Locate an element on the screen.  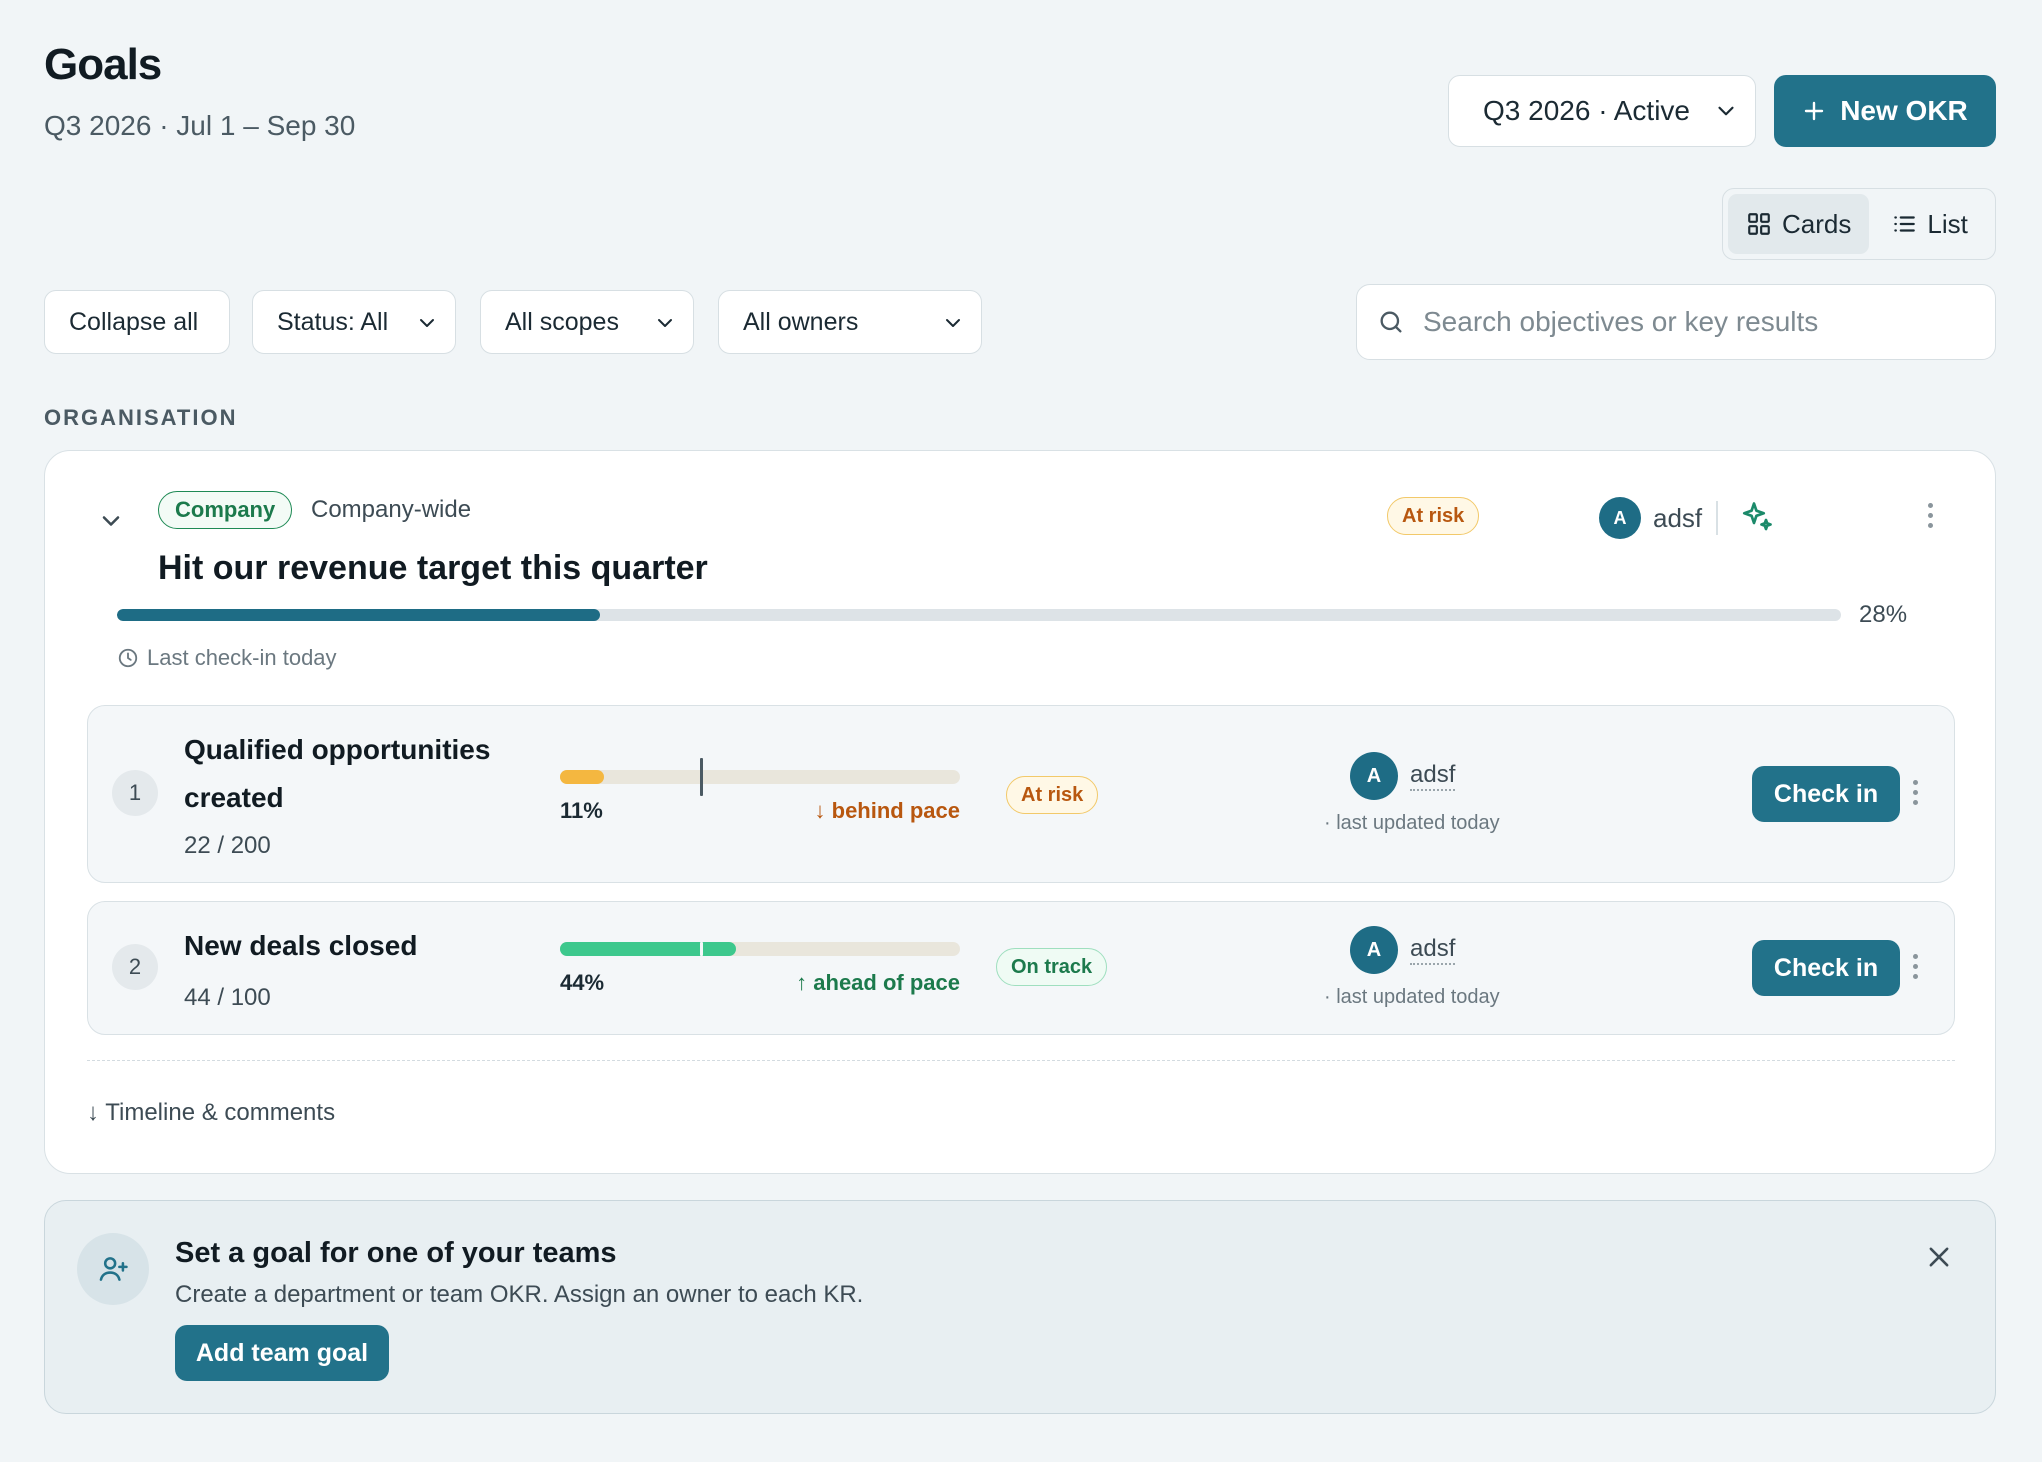
objective-owner: A adsf is located at coordinates (1650, 518).